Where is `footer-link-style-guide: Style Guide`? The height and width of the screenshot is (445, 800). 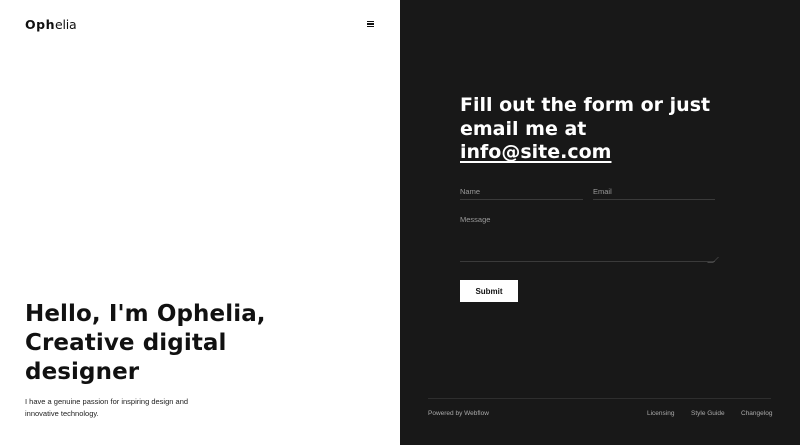 footer-link-style-guide: Style Guide is located at coordinates (708, 413).